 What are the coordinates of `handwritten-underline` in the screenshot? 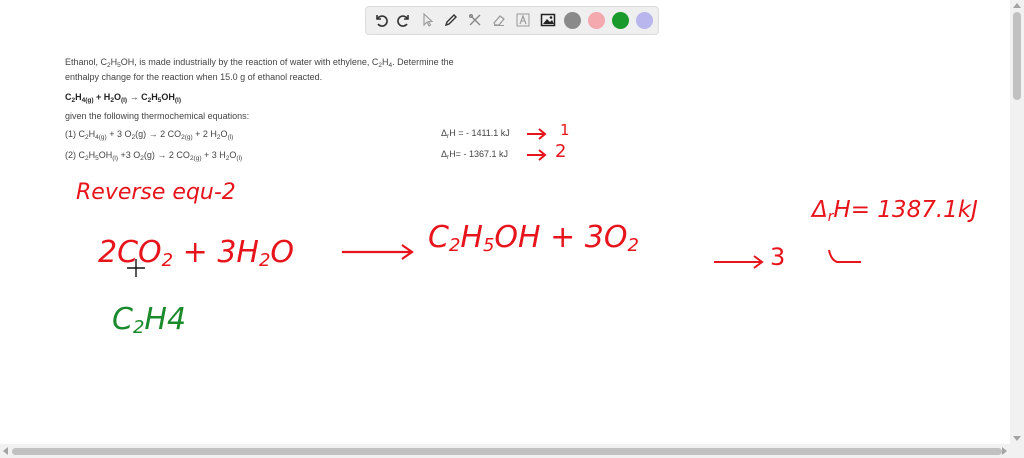 It's located at (844, 256).